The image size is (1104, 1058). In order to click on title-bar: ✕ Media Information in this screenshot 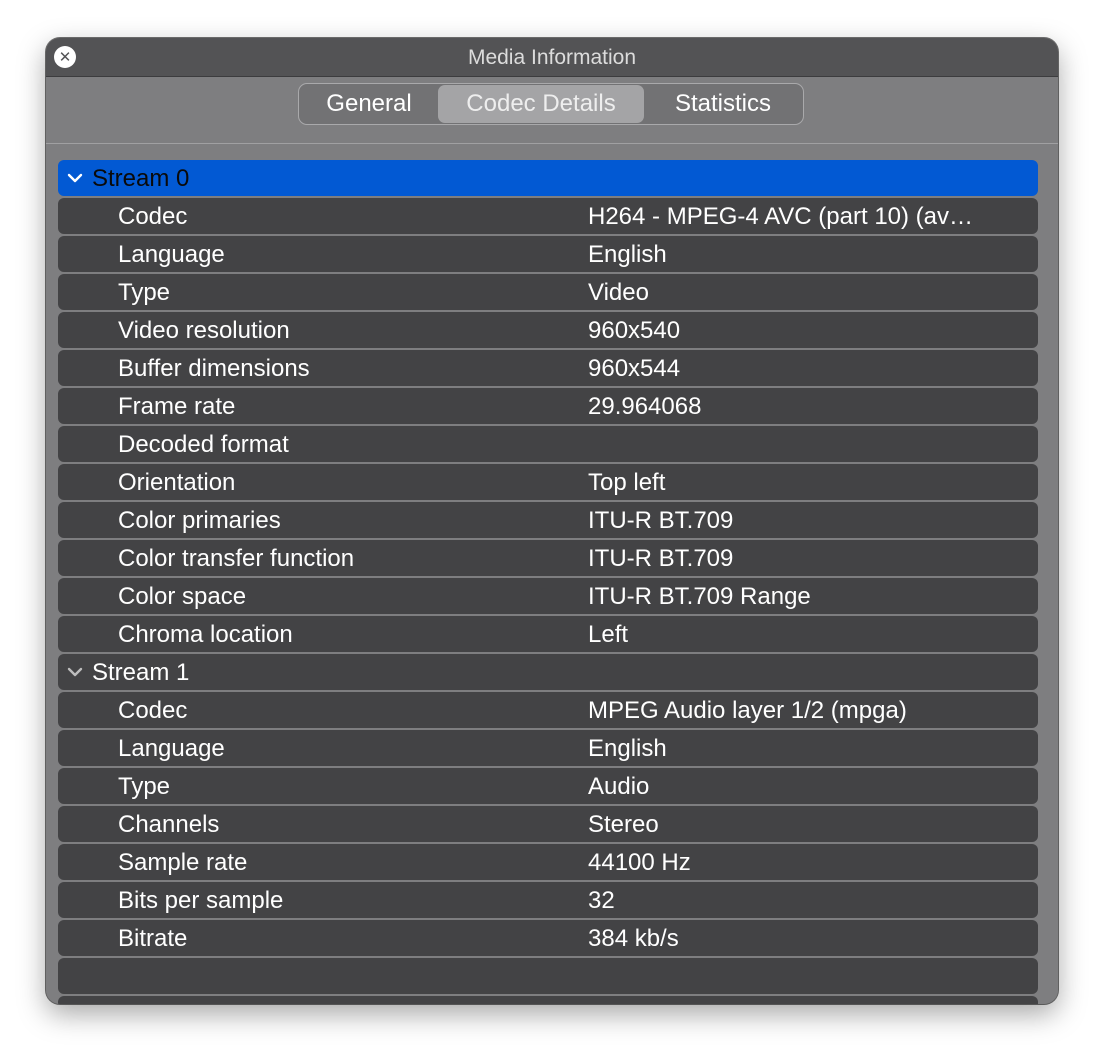, I will do `click(552, 57)`.